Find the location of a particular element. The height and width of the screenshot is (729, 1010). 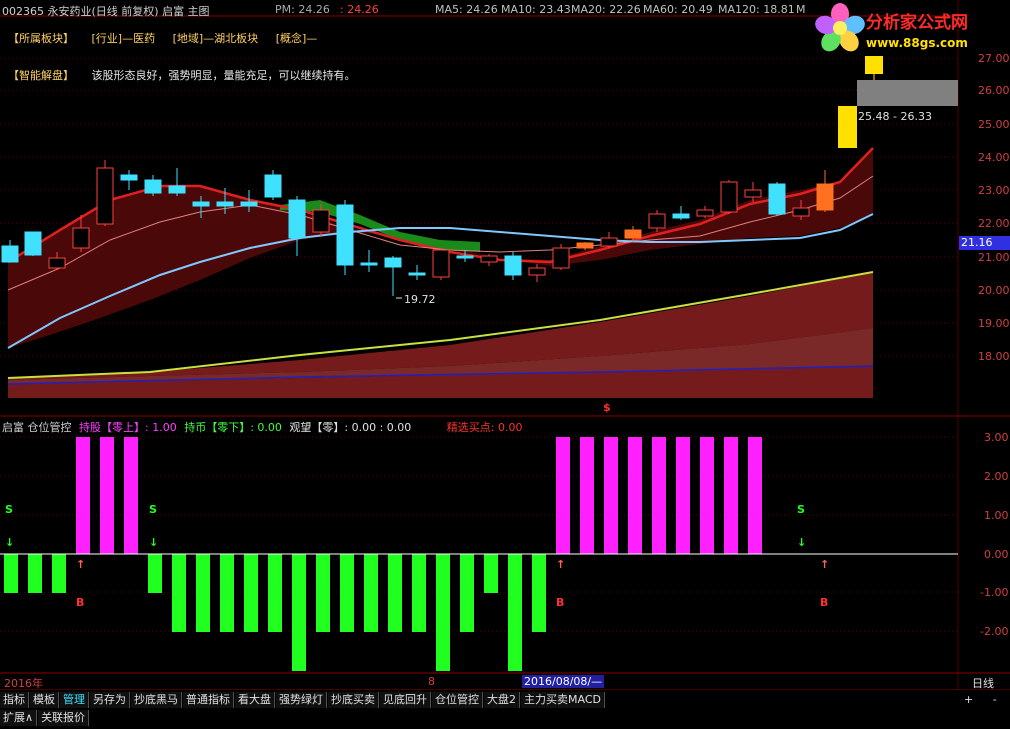

flower-logo-icon is located at coordinates (840, 27).